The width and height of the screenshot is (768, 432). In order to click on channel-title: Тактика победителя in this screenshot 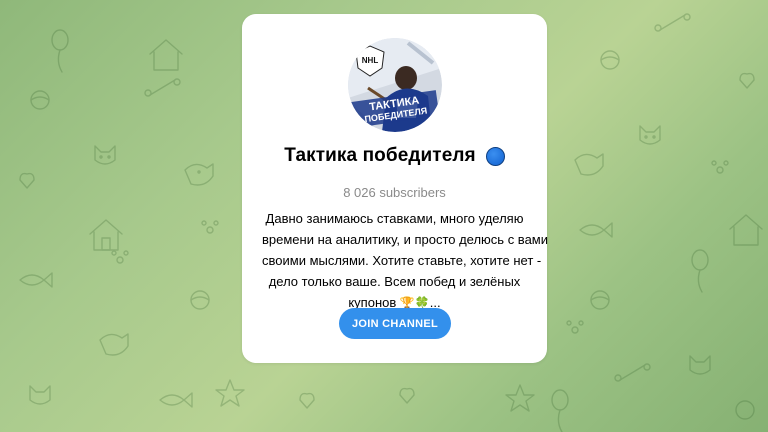, I will do `click(380, 155)`.